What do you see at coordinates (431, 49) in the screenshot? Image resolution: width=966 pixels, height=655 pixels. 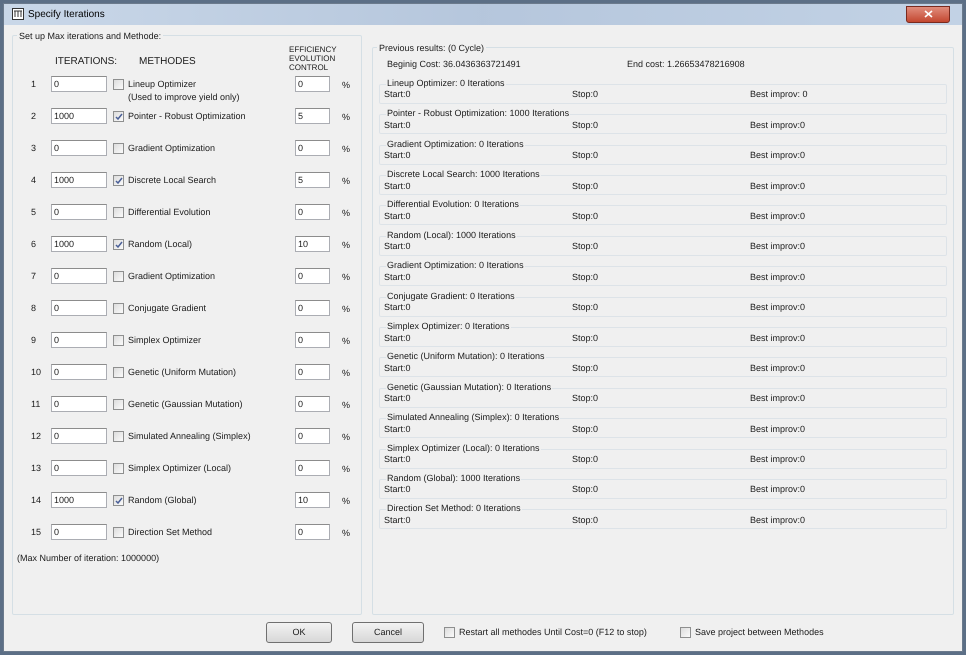 I see `panel-title: Previous results: (0 Cycle)` at bounding box center [431, 49].